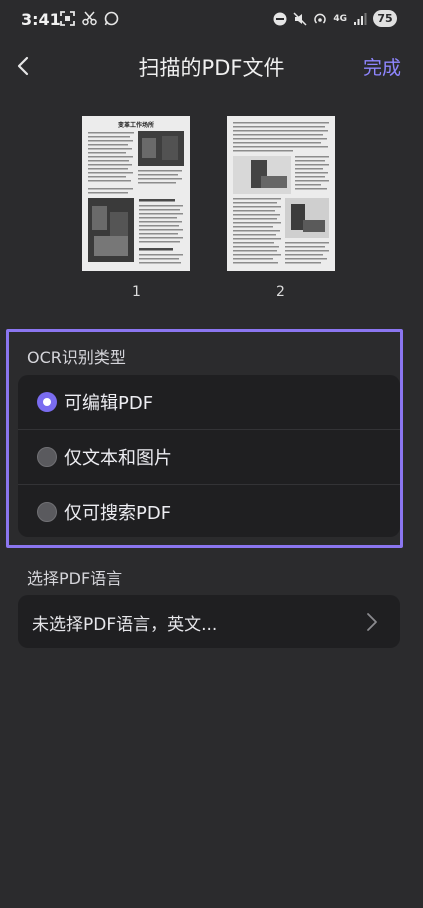 This screenshot has width=423, height=908. I want to click on dnd-icon, so click(280, 18).